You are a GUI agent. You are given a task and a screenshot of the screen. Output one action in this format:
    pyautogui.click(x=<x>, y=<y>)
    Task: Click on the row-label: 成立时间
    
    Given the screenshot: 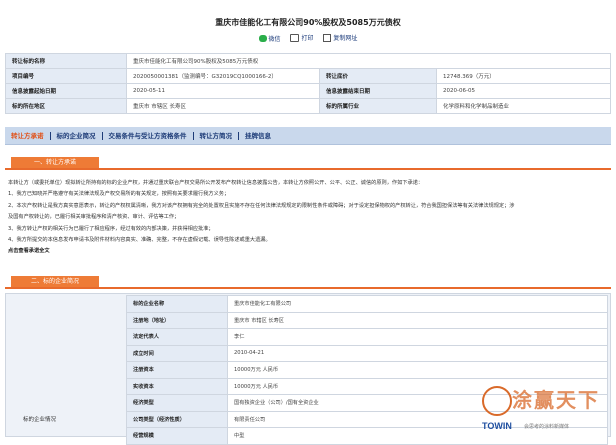 What is the action you would take?
    pyautogui.click(x=177, y=353)
    